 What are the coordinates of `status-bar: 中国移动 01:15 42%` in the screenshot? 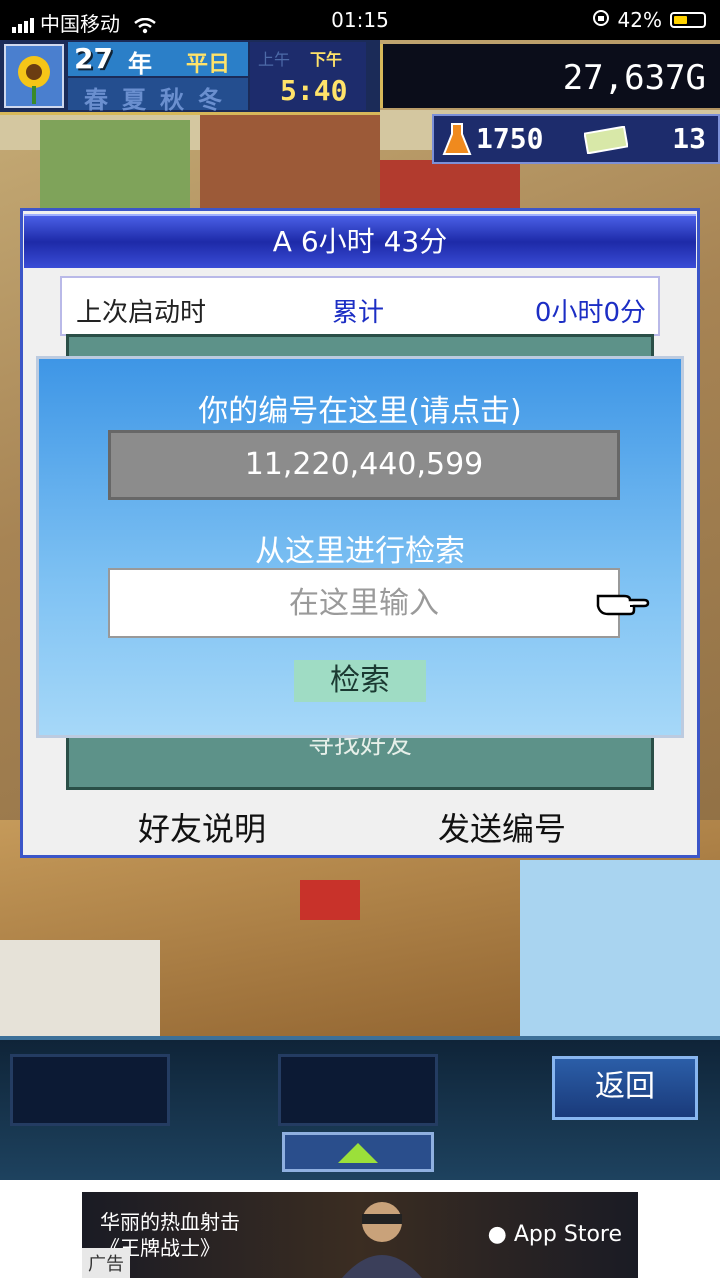 It's located at (360, 20).